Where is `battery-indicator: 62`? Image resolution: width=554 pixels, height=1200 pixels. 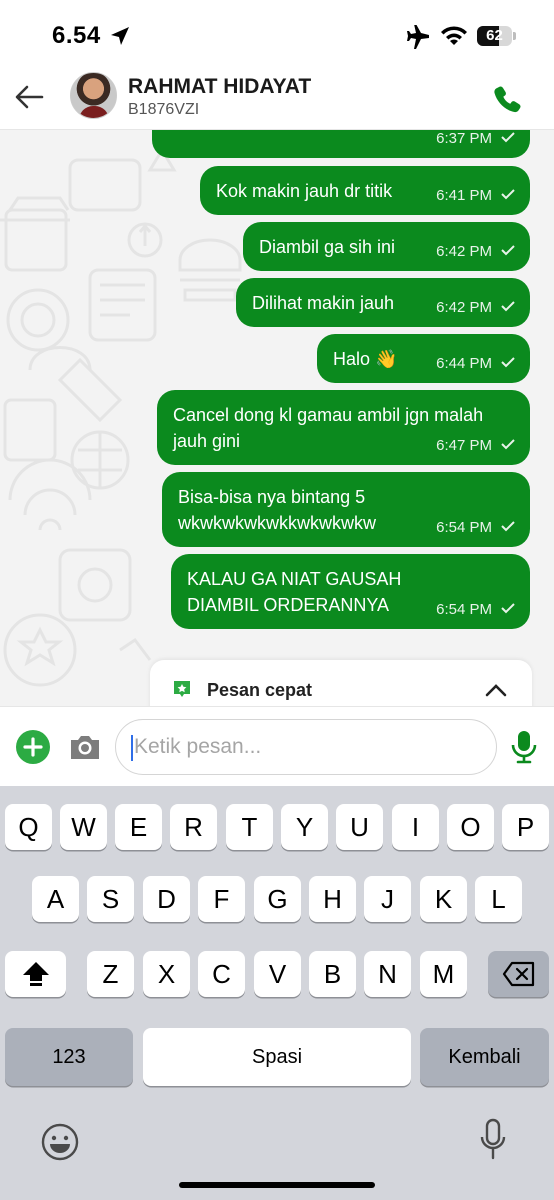 battery-indicator: 62 is located at coordinates (496, 36).